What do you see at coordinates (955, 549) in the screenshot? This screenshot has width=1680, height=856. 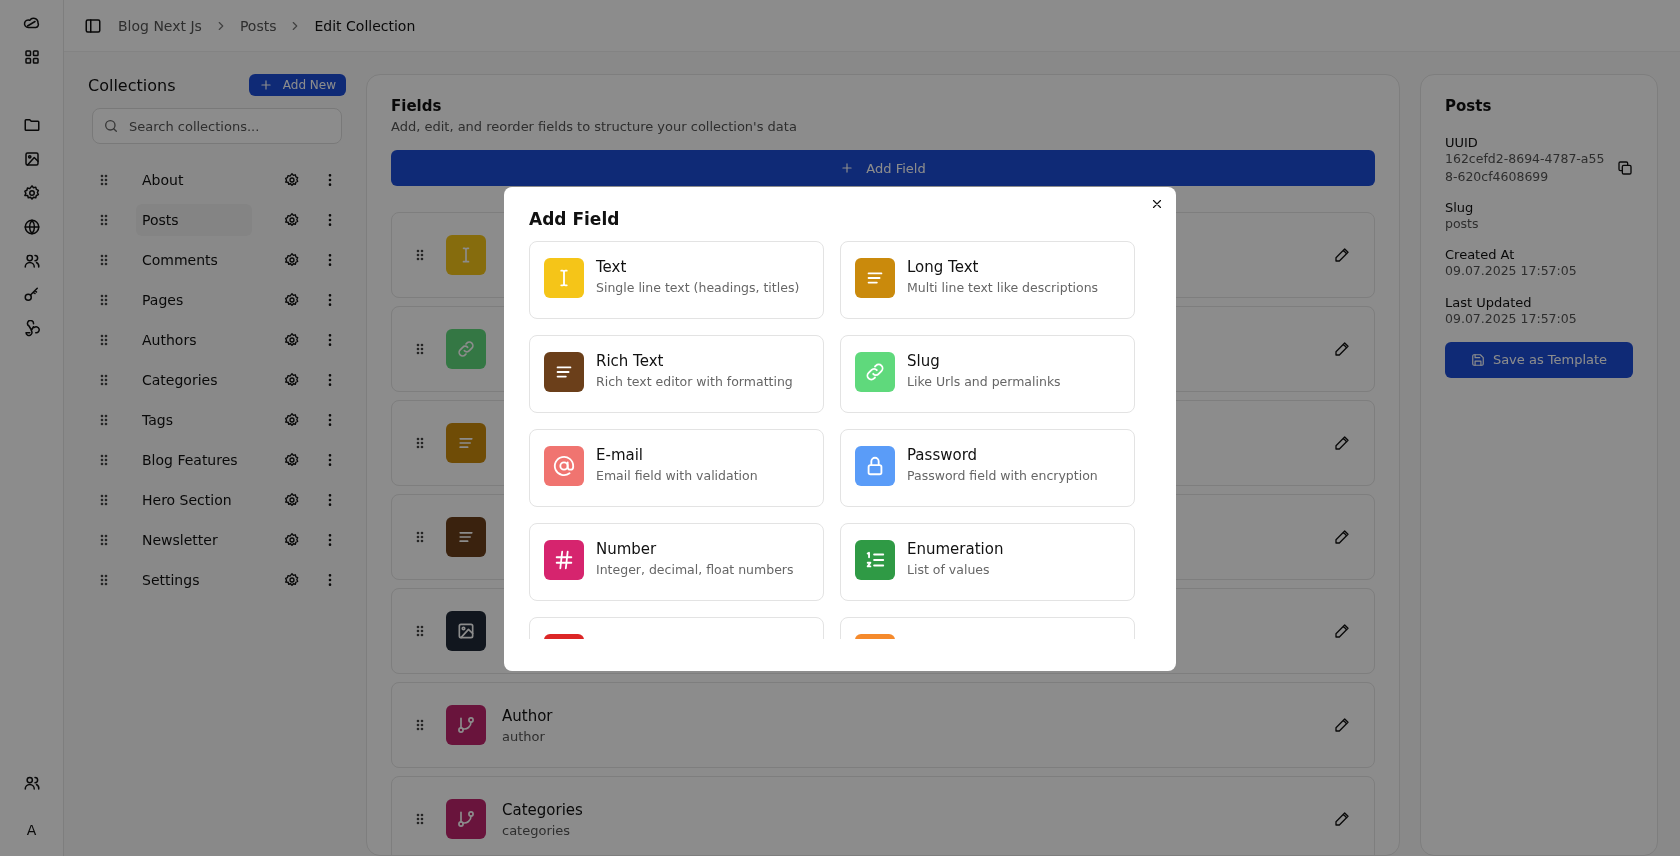 I see `option-title: Enumeration` at bounding box center [955, 549].